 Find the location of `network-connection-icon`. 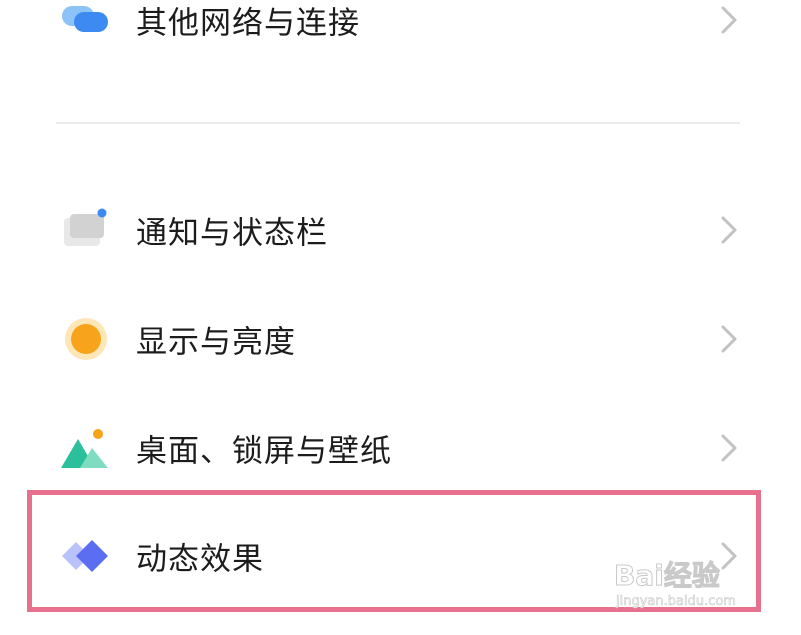

network-connection-icon is located at coordinates (86, 24).